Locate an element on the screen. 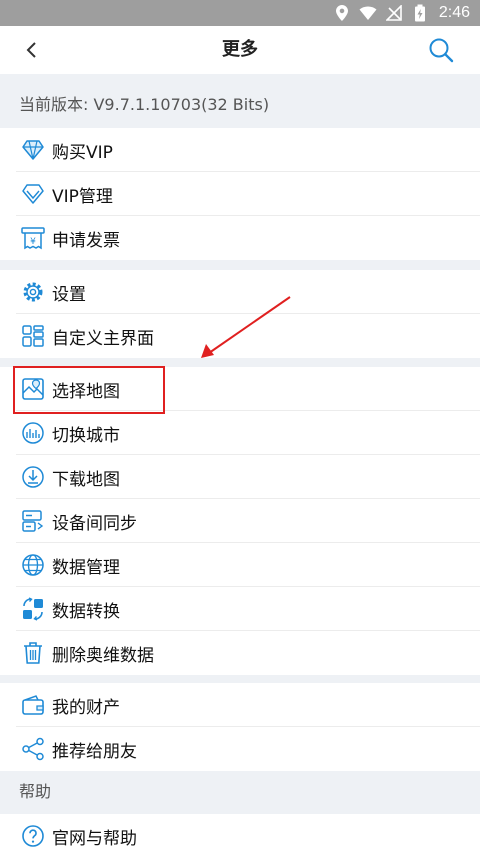 The width and height of the screenshot is (480, 853). page-title: 更多 is located at coordinates (240, 49).